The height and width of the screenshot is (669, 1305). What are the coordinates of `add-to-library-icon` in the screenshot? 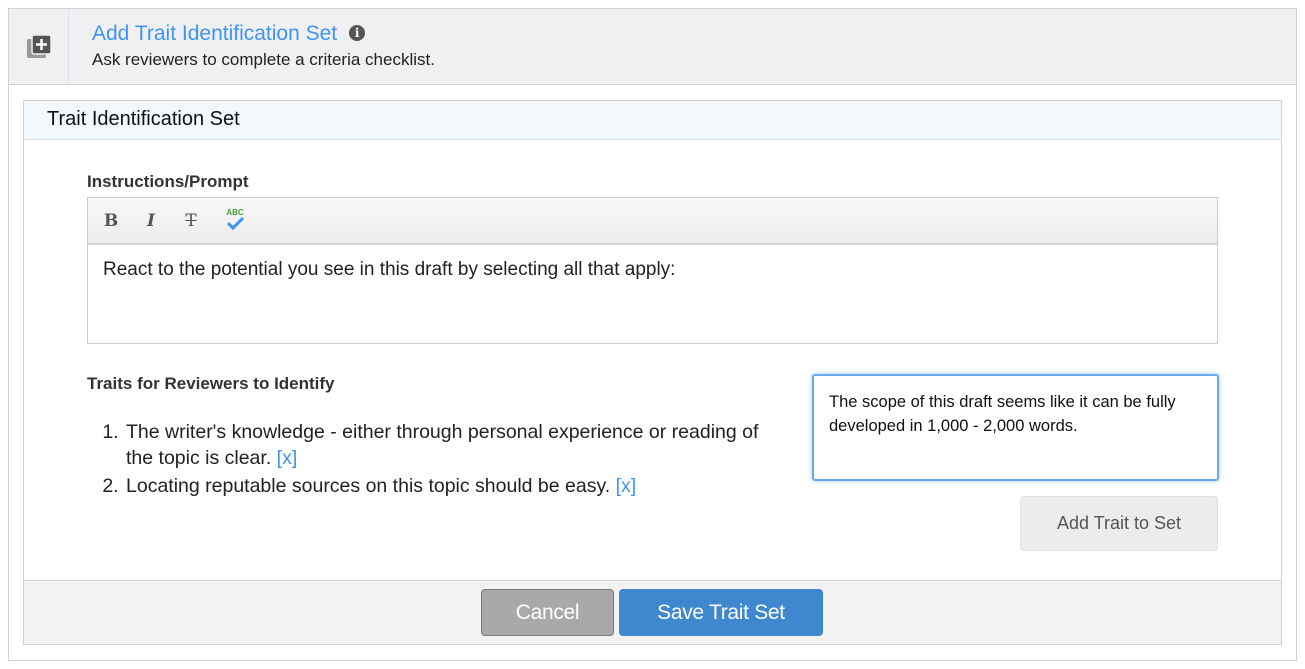 It's located at (39, 46).